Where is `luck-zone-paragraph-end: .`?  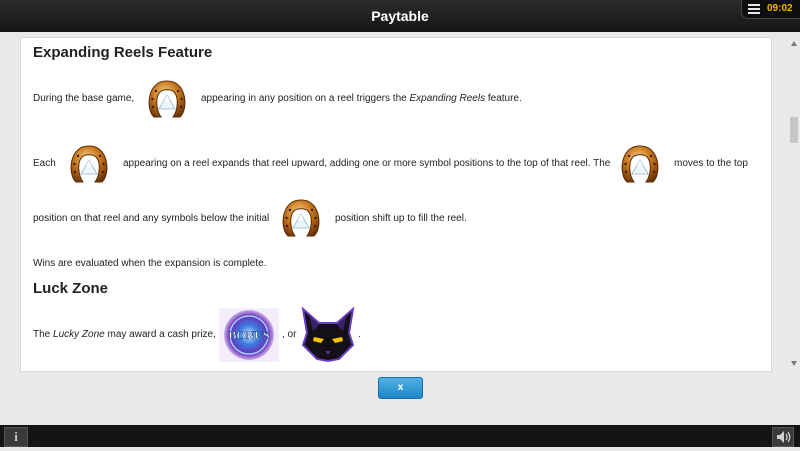
luck-zone-paragraph-end: . is located at coordinates (359, 334).